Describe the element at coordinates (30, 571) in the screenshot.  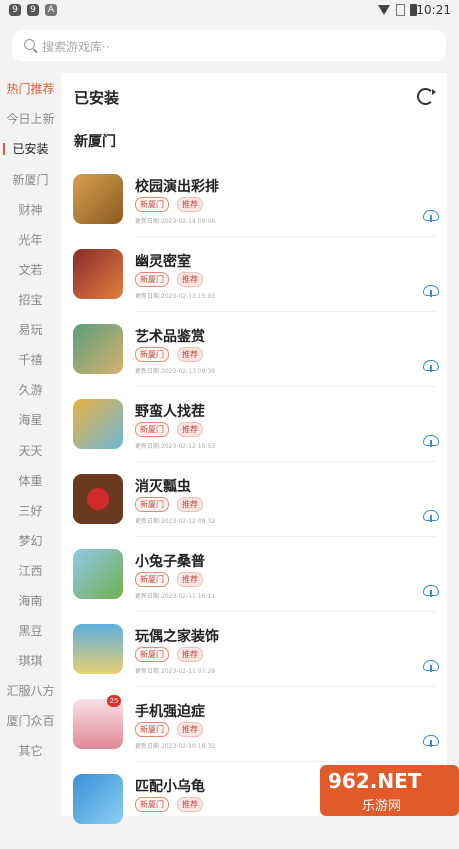
I see `sidebar-item: 江西` at that location.